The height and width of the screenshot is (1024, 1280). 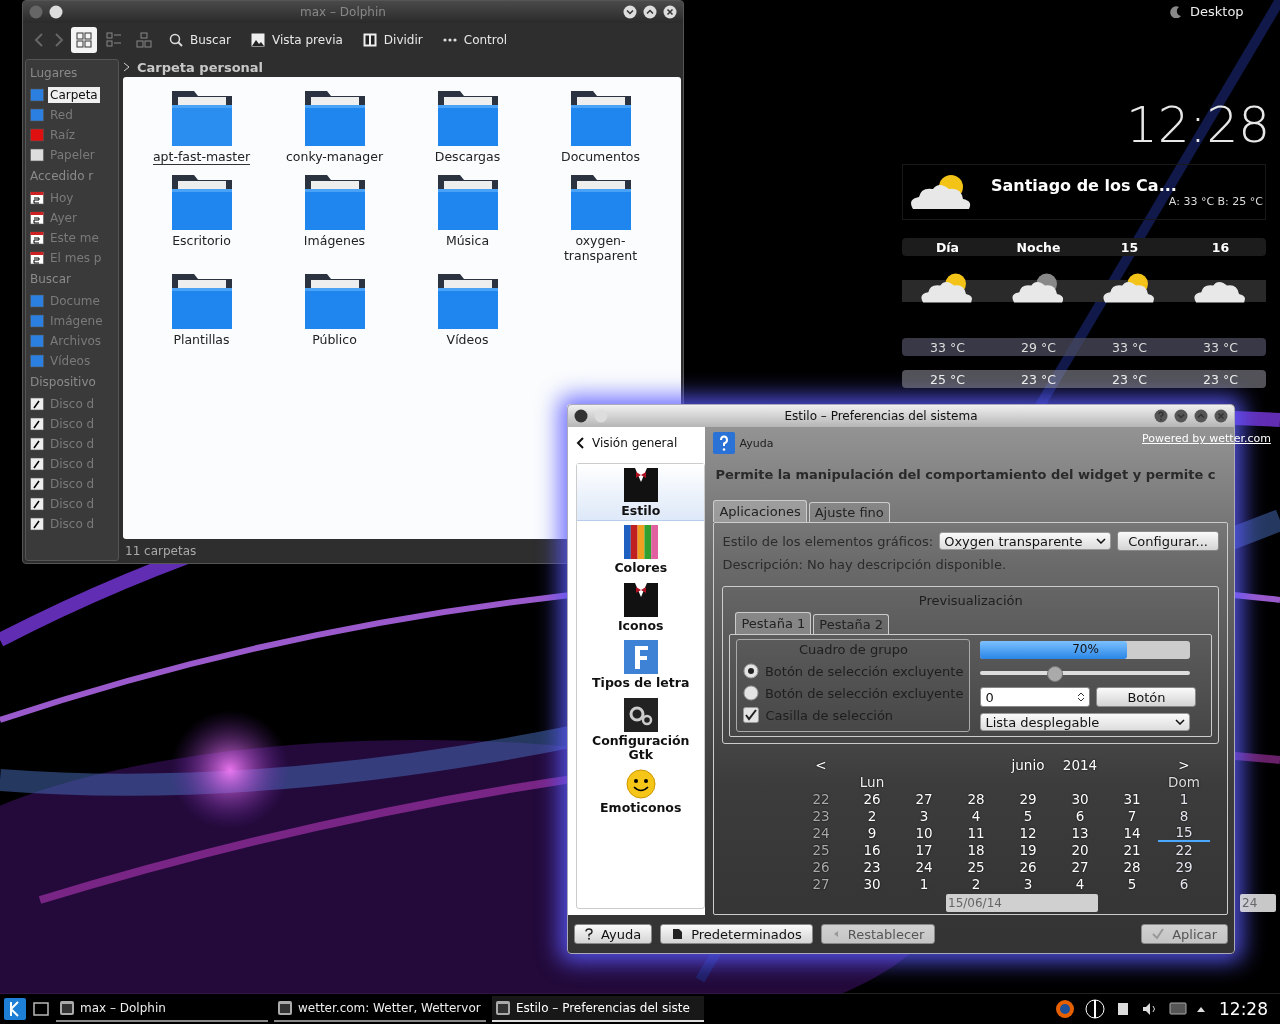 I want to click on folder-name: apt-fast-master, so click(x=201, y=157).